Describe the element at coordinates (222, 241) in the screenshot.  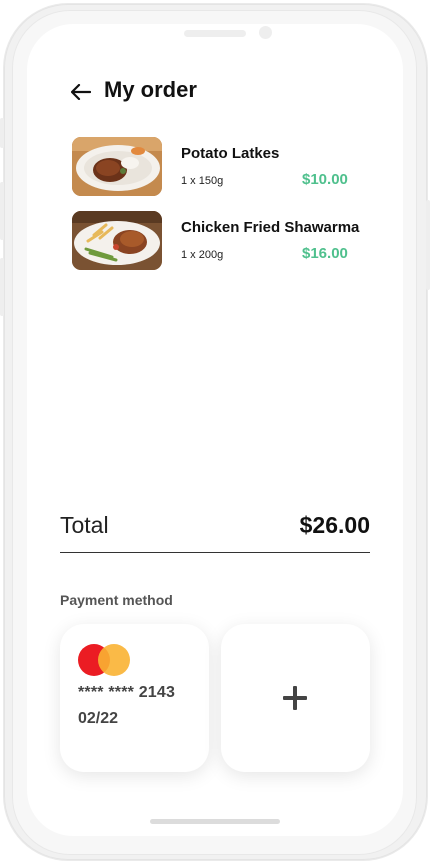
I see `order-item: Chicken Fried Shawarma 1 x 200g $16.00` at that location.